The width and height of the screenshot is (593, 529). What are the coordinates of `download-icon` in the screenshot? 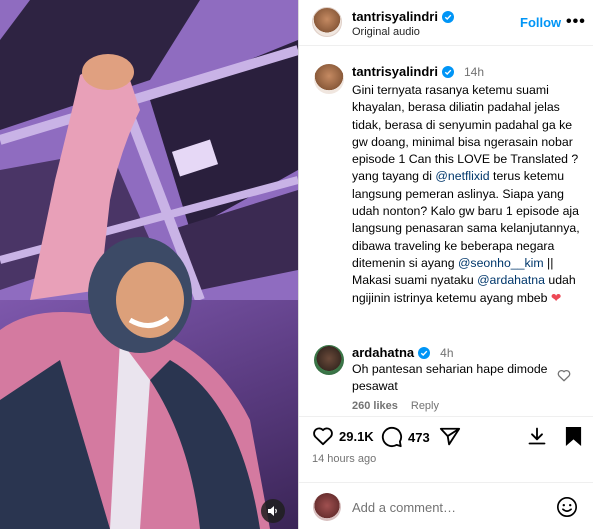 It's located at (537, 436).